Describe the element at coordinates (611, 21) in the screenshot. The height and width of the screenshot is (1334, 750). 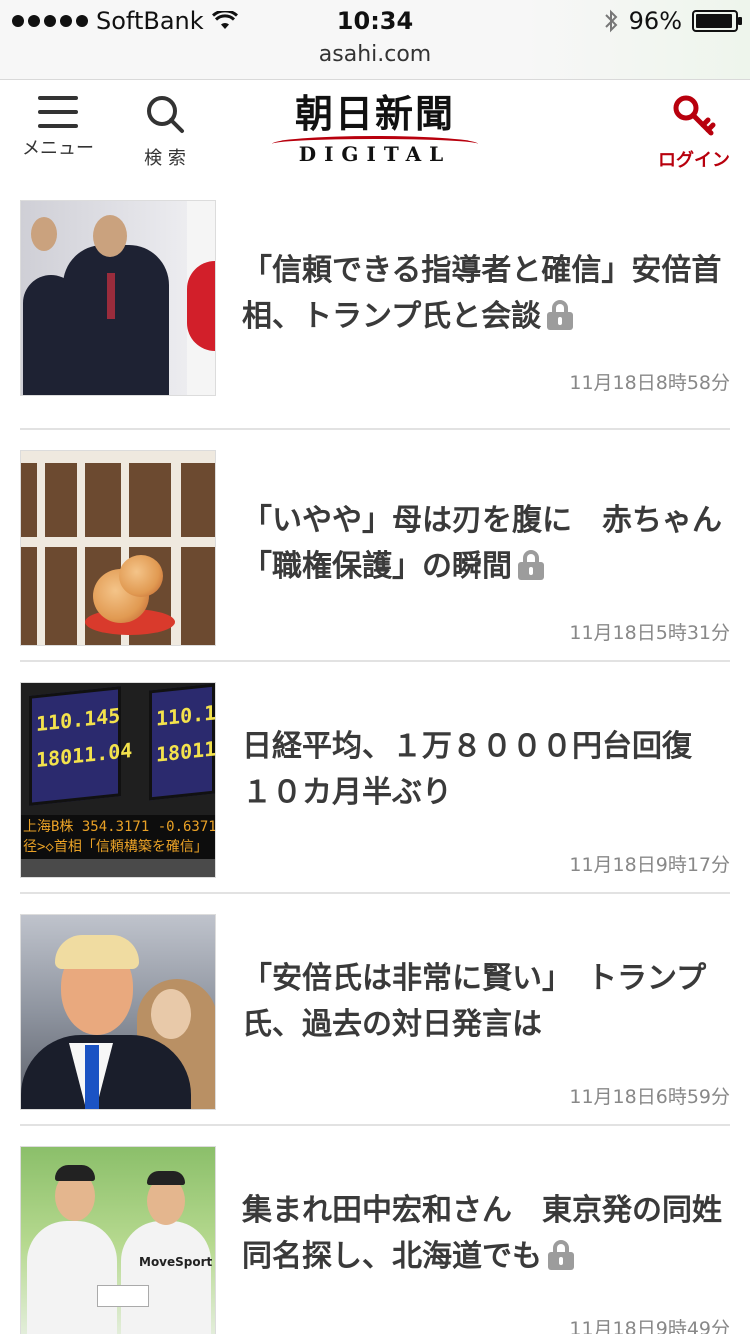
I see `bluetooth-icon` at that location.